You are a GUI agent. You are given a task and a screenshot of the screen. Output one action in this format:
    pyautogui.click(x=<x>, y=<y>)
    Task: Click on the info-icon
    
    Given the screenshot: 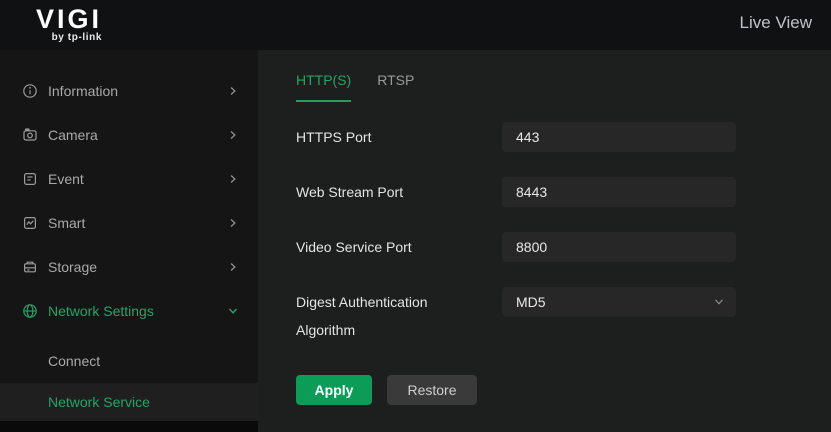 What is the action you would take?
    pyautogui.click(x=30, y=91)
    